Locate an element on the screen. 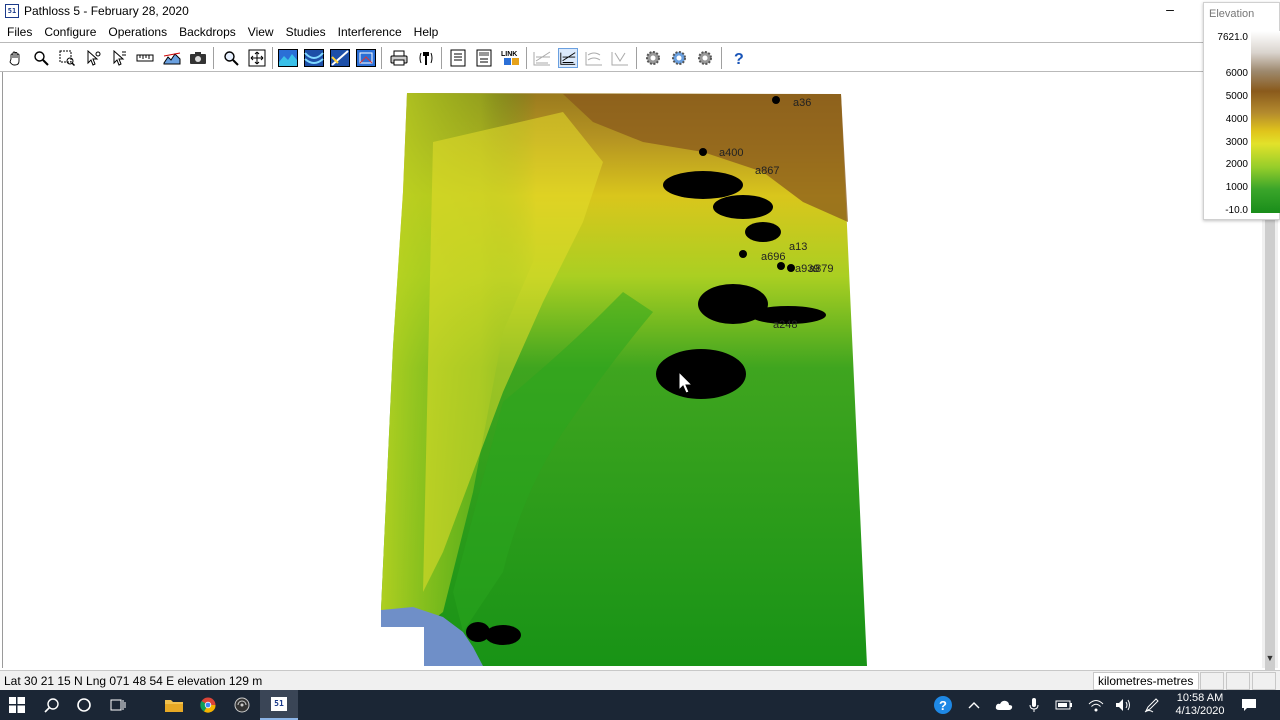 This screenshot has width=1280, height=720. legend-tick: 2000 is located at coordinates (1236, 164).